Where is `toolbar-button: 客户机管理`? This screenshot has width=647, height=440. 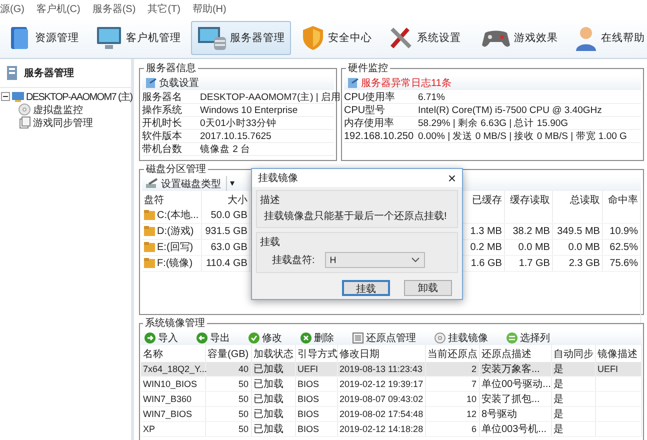 toolbar-button: 客户机管理 is located at coordinates (138, 38).